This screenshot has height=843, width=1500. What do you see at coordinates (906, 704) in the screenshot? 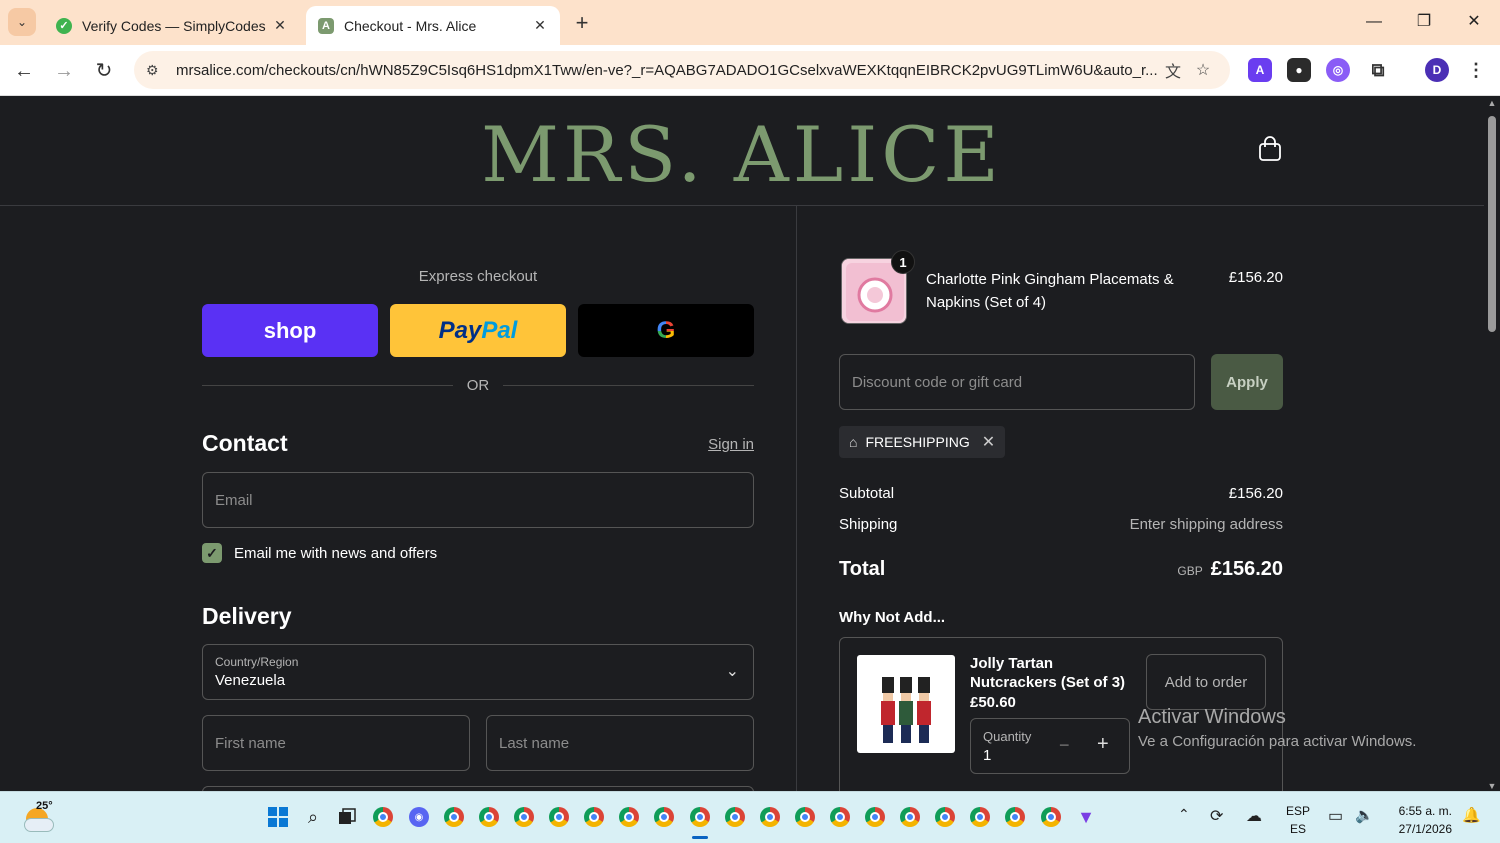
I see `nutcracker-image` at bounding box center [906, 704].